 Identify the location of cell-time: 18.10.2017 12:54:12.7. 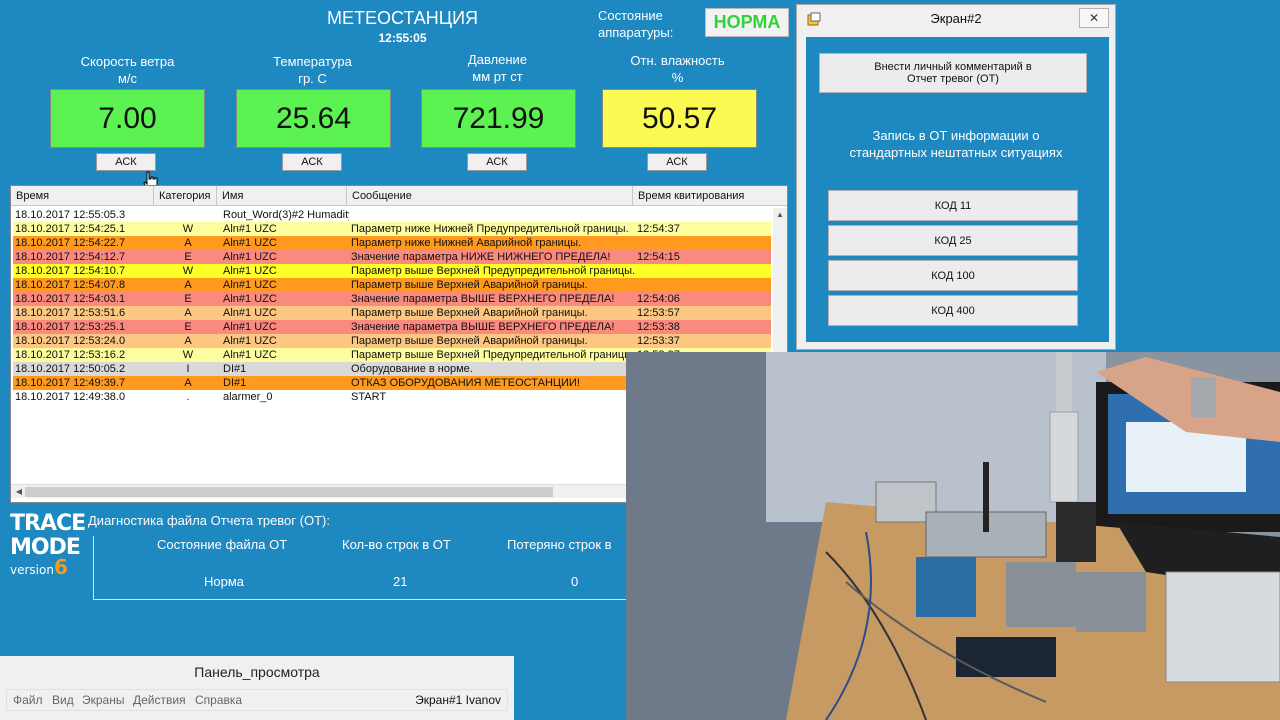
(70, 257).